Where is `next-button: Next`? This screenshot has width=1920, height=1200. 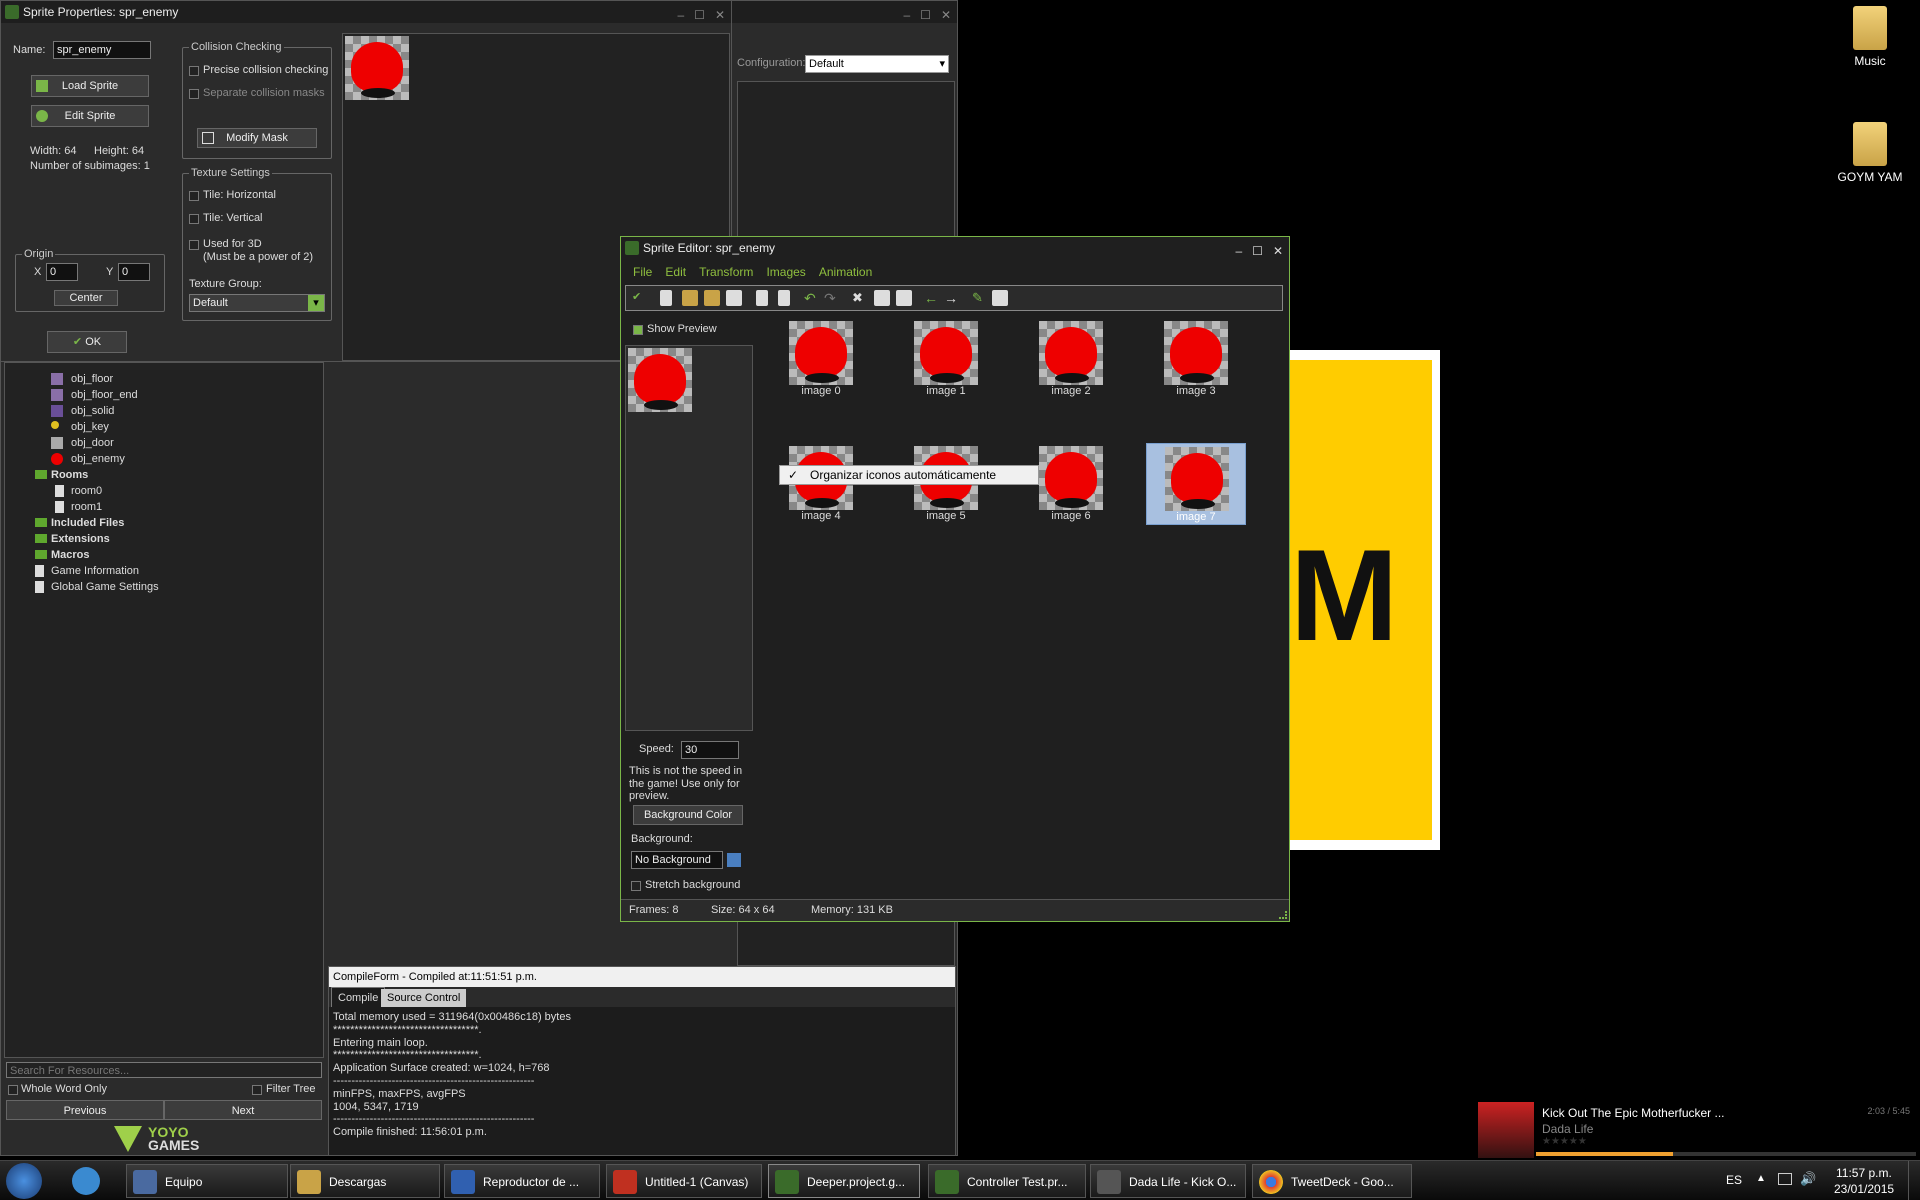
next-button: Next is located at coordinates (243, 1110).